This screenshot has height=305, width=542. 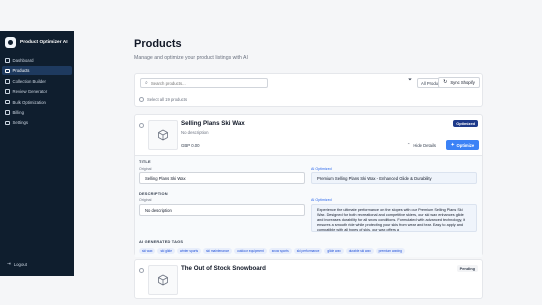 I want to click on tag-chip: glide wax, so click(x=334, y=251).